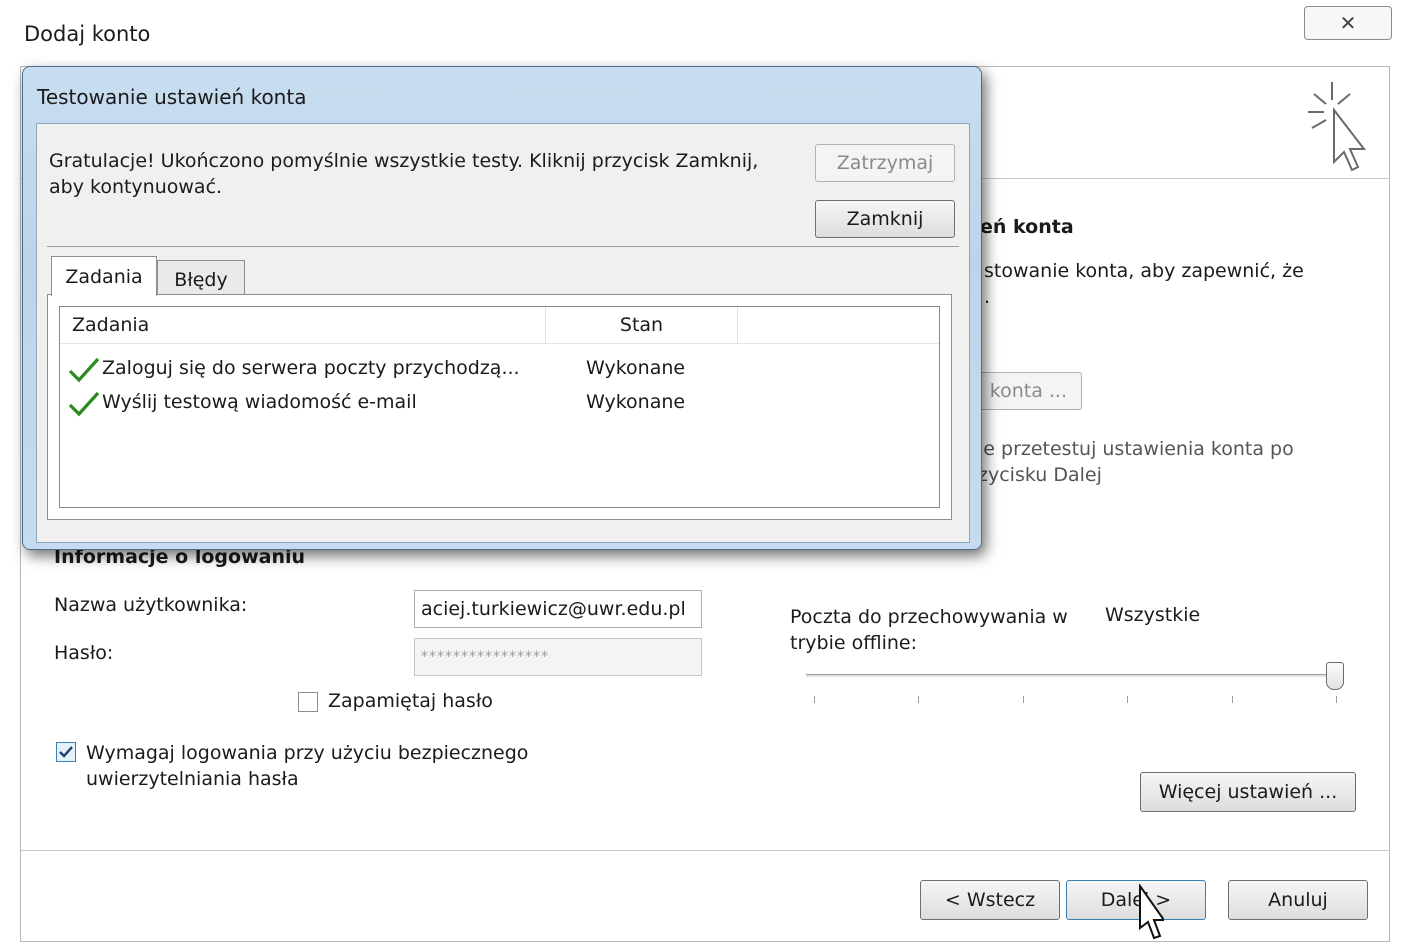  Describe the element at coordinates (642, 325) in the screenshot. I see `column-header-status: Stan` at that location.